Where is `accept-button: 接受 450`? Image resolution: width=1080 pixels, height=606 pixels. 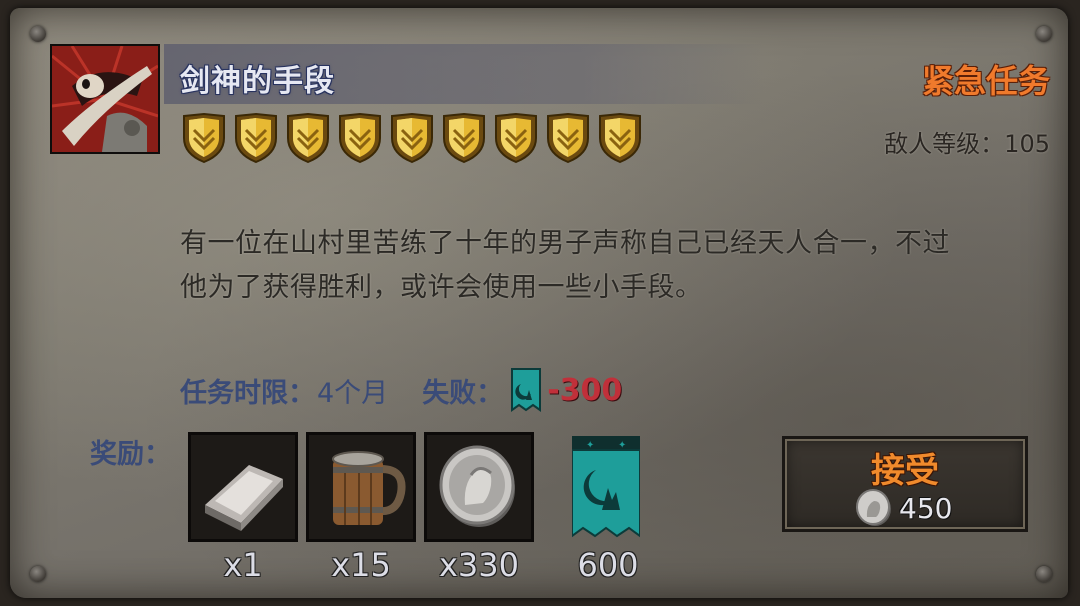
accept-button: 接受 450 is located at coordinates (905, 484).